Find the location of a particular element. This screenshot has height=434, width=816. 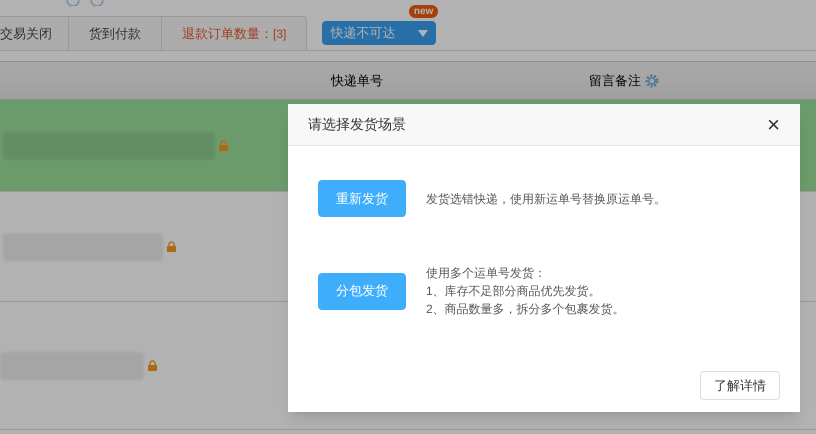

option-description: 使用多个运单号发货： is located at coordinates (486, 273).